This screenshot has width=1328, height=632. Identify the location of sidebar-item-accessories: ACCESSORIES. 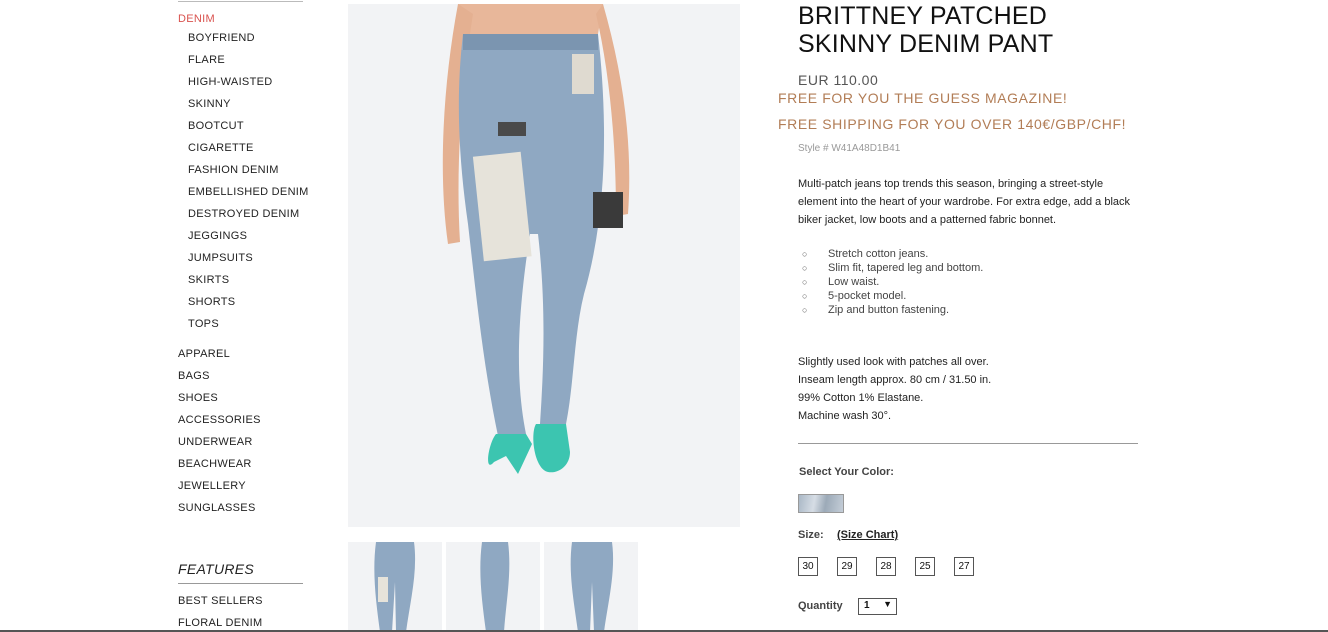
(219, 420).